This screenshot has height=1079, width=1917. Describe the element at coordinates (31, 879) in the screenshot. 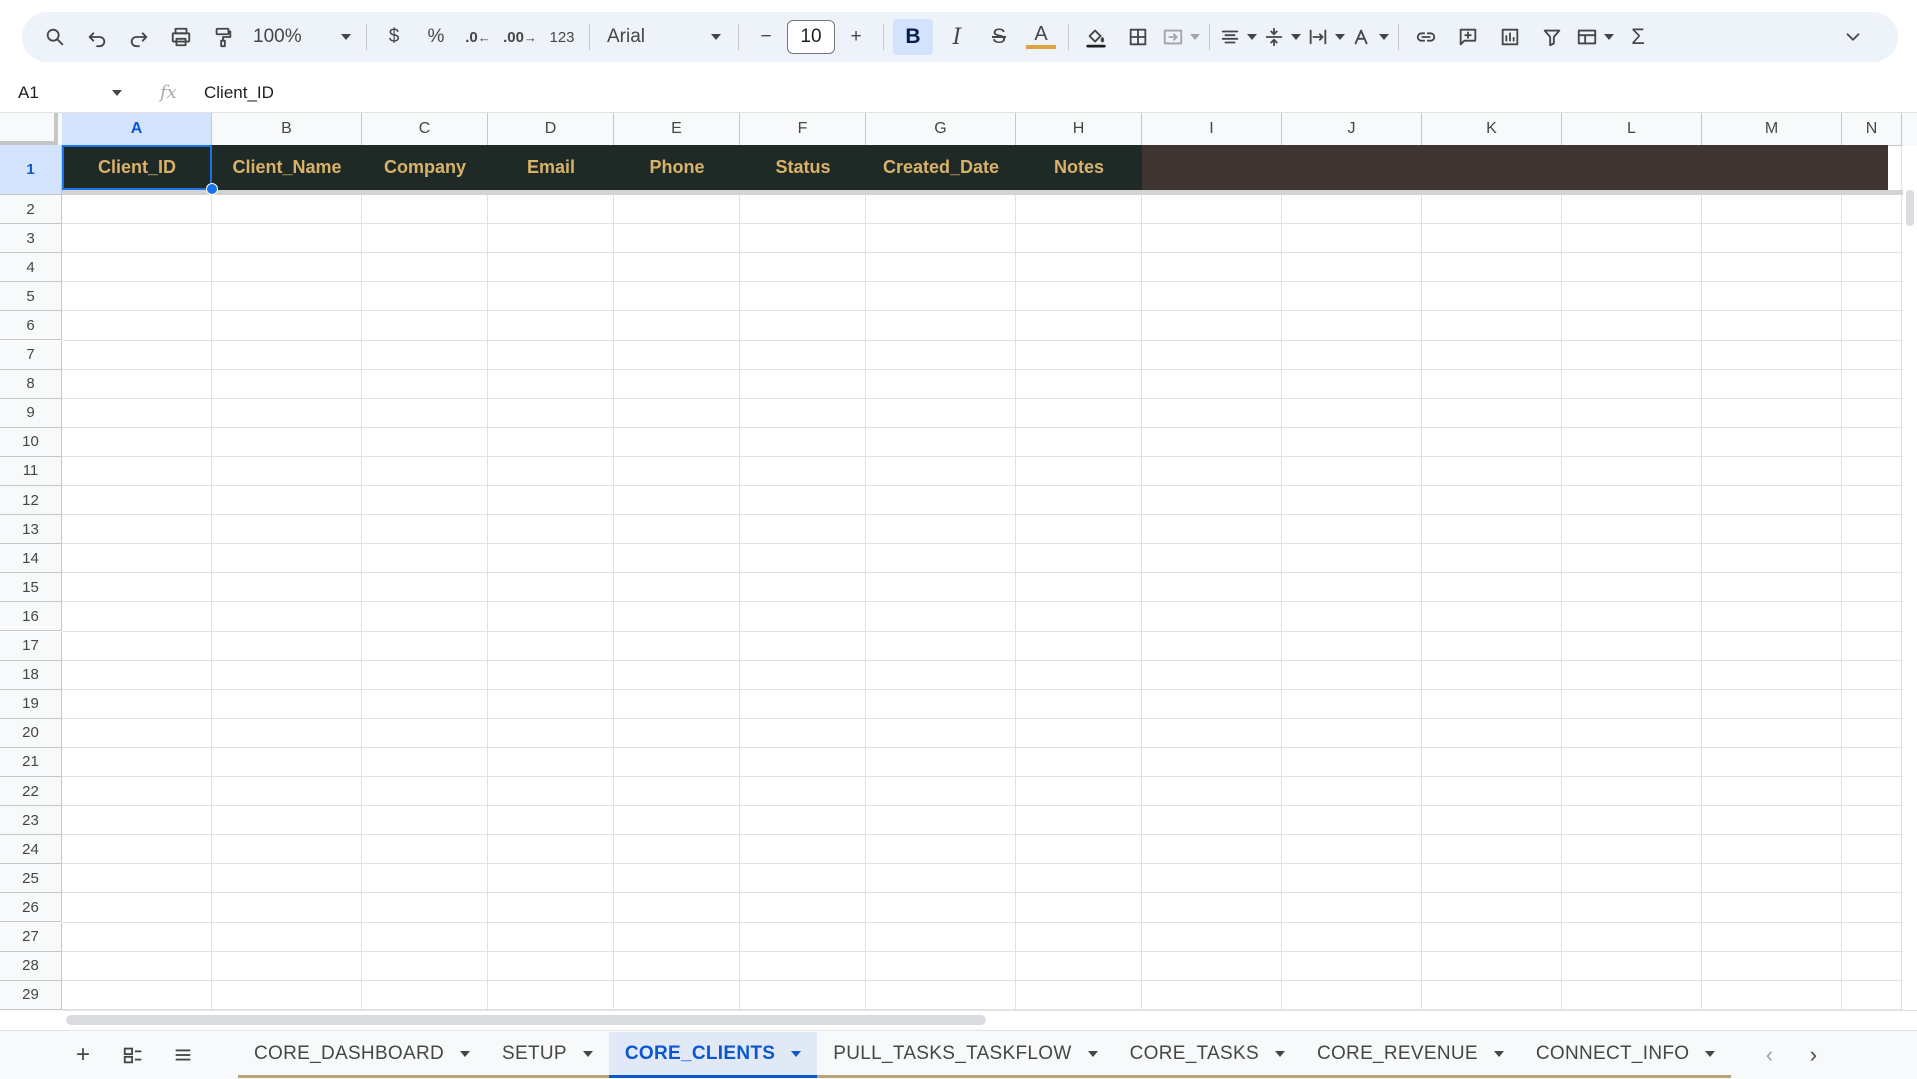

I see `row-header-25: 25` at that location.